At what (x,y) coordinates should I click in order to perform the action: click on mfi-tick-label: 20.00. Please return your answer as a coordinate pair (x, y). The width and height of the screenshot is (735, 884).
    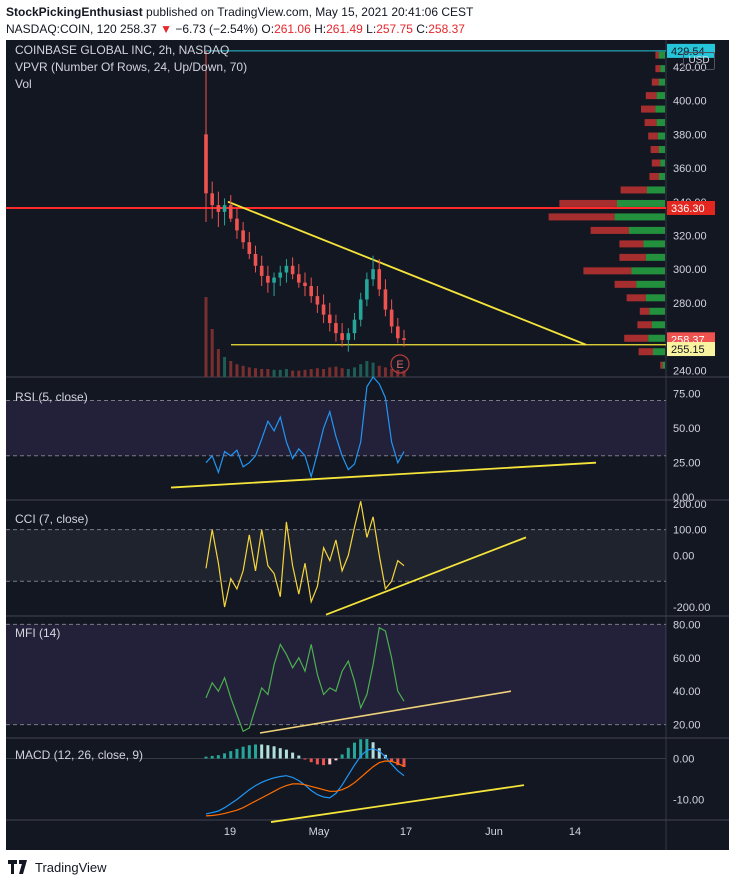
    Looking at the image, I should click on (687, 726).